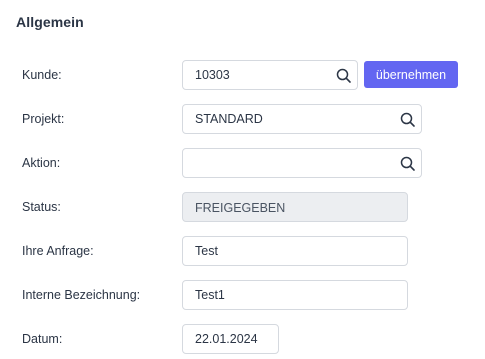 The width and height of the screenshot is (485, 359). Describe the element at coordinates (43, 119) in the screenshot. I see `projekt-label: Projekt:` at that location.